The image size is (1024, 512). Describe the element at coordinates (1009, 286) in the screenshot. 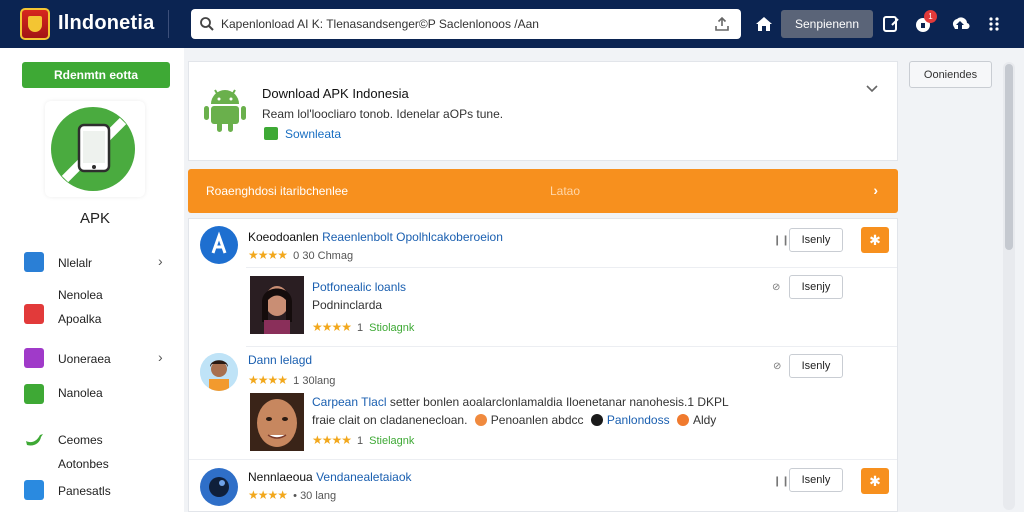

I see `scrollbar` at that location.